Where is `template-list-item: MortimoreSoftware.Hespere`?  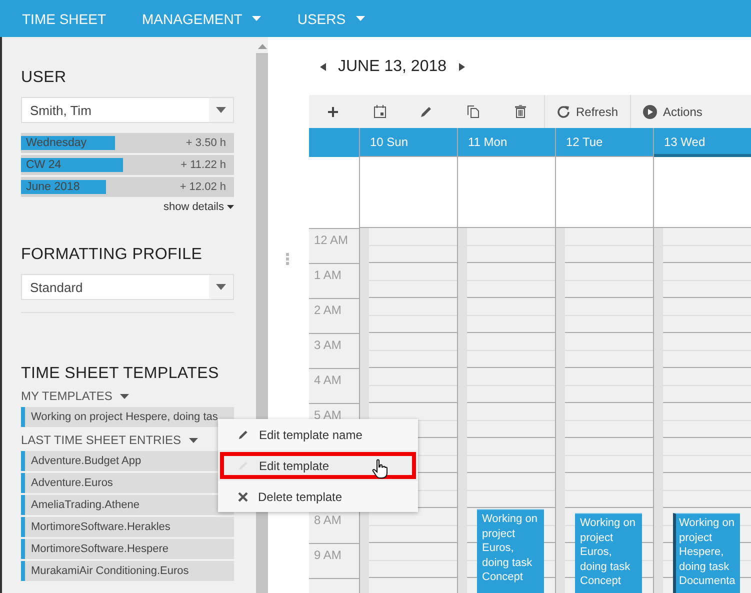
template-list-item: MortimoreSoftware.Hespere is located at coordinates (127, 549).